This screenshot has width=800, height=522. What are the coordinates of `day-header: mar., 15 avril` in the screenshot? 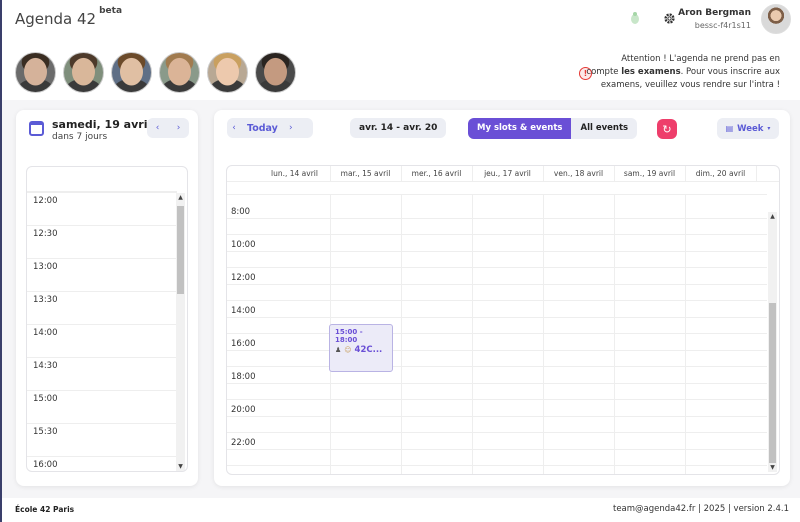 It's located at (365, 173).